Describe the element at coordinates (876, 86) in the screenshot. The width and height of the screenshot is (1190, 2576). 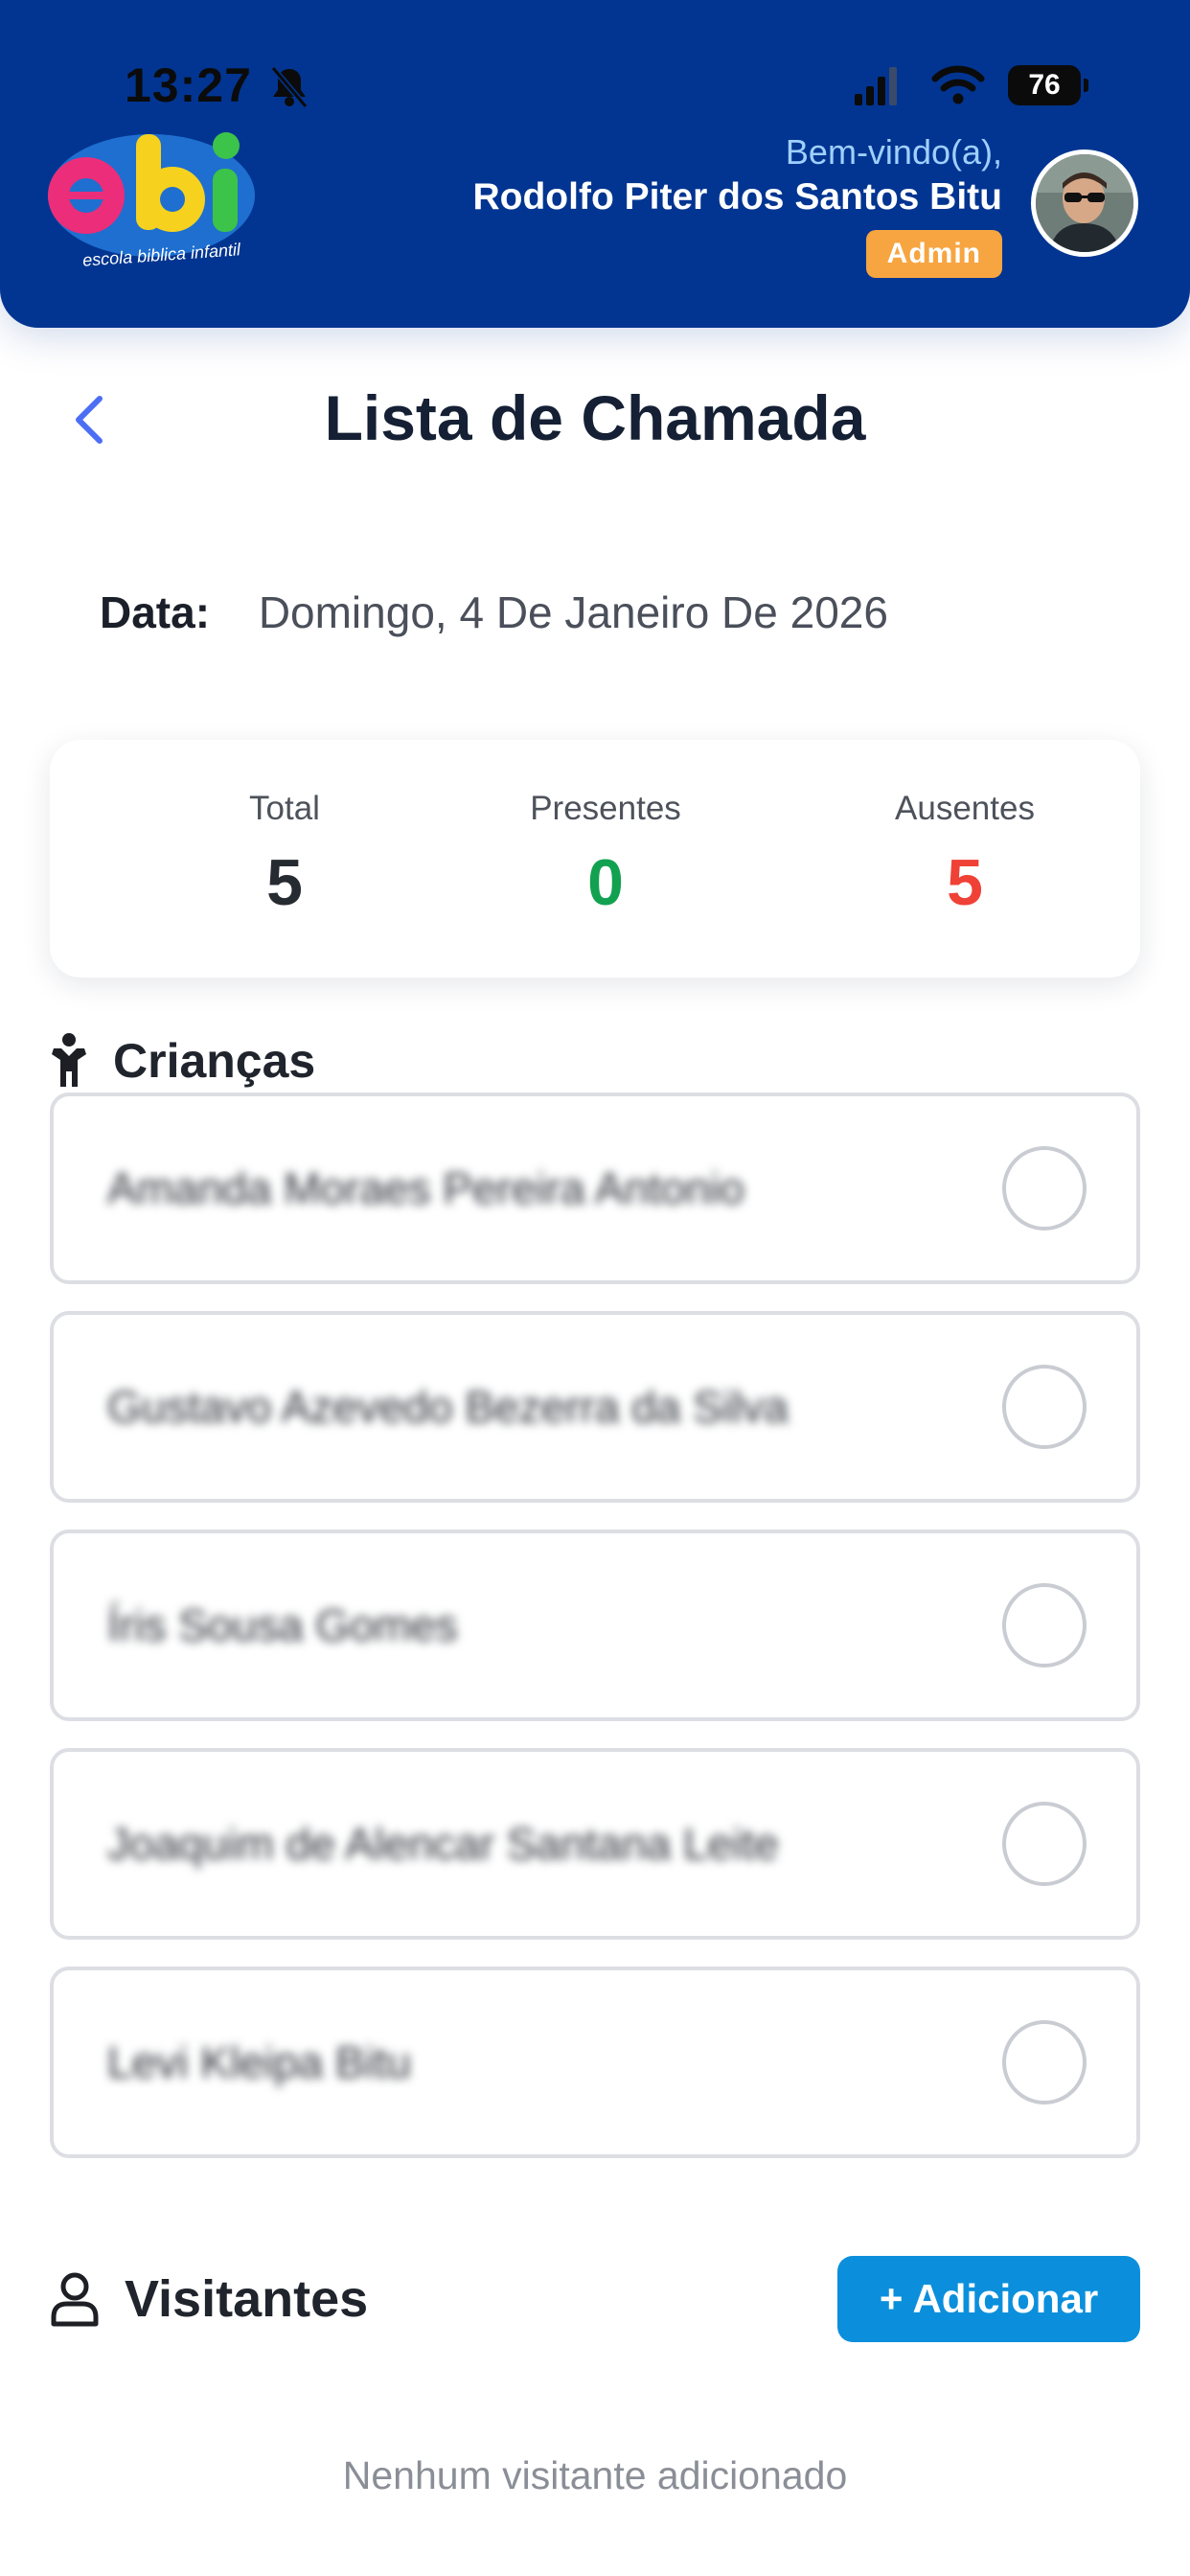
I see `signal-icon` at that location.